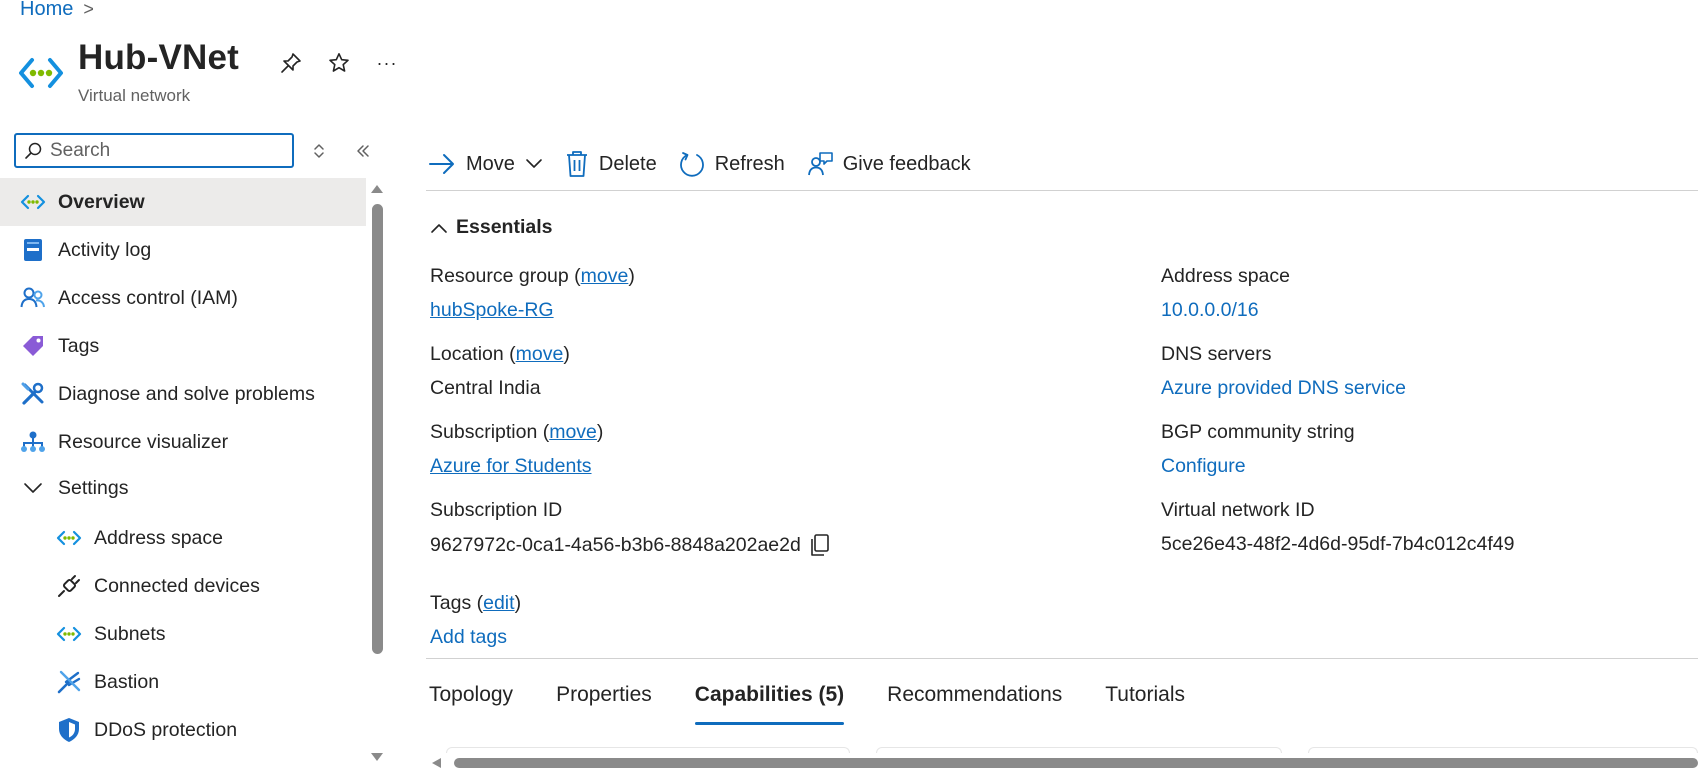 Image resolution: width=1698 pixels, height=768 pixels. I want to click on sidebar-scrollbar, so click(377, 473).